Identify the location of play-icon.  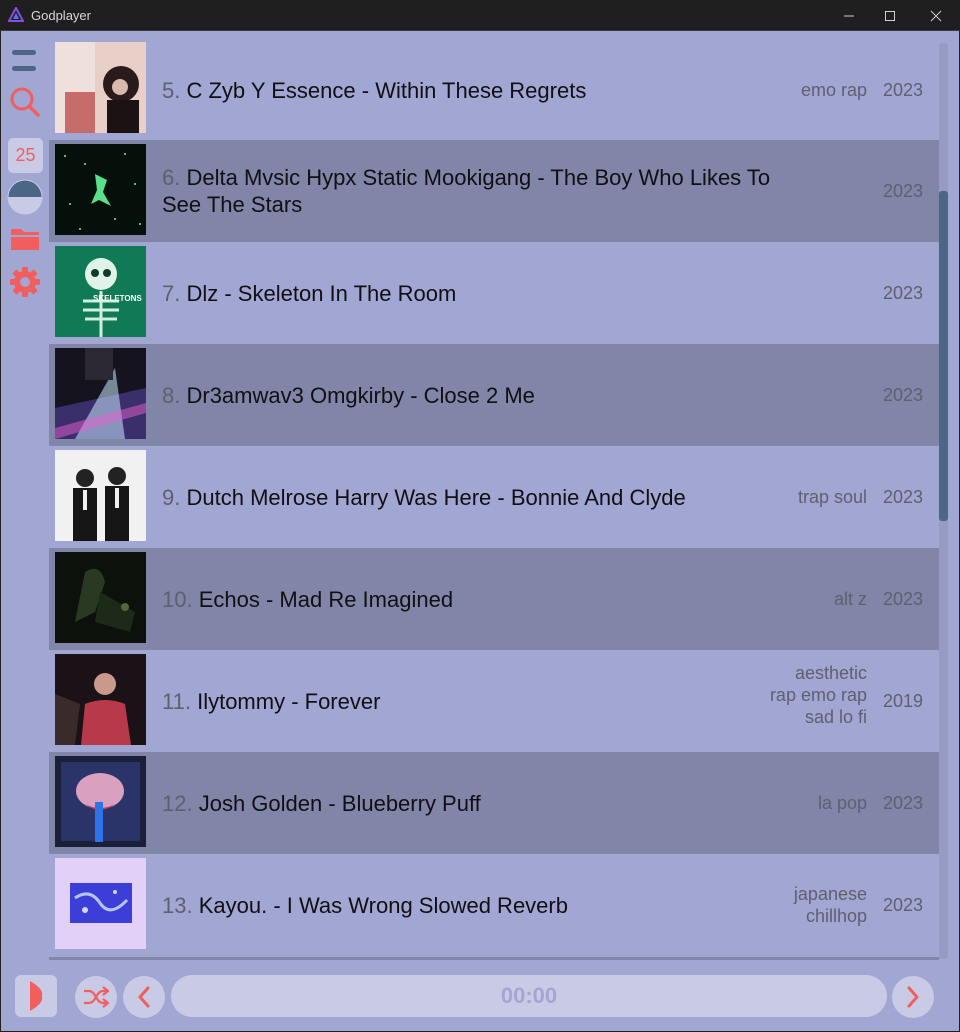
(36, 996).